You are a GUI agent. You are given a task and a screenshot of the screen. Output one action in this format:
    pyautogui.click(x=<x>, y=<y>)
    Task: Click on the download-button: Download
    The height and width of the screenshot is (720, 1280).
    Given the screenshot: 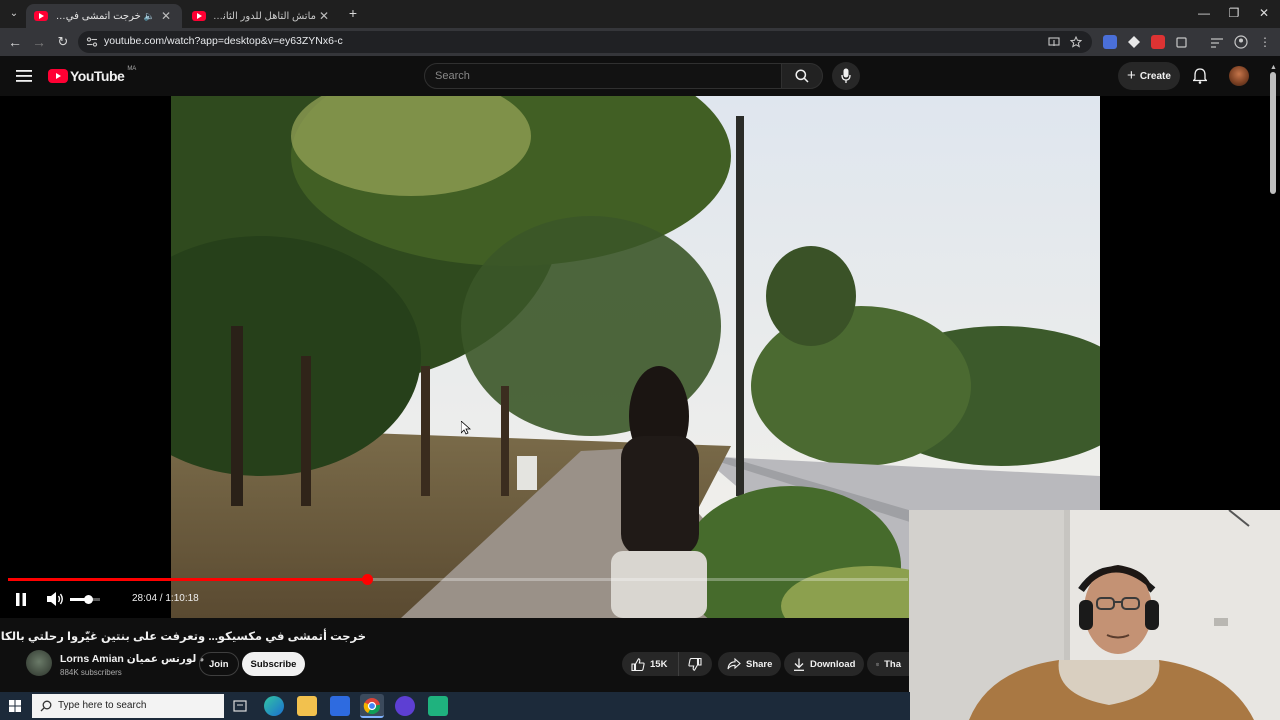 What is the action you would take?
    pyautogui.click(x=824, y=664)
    